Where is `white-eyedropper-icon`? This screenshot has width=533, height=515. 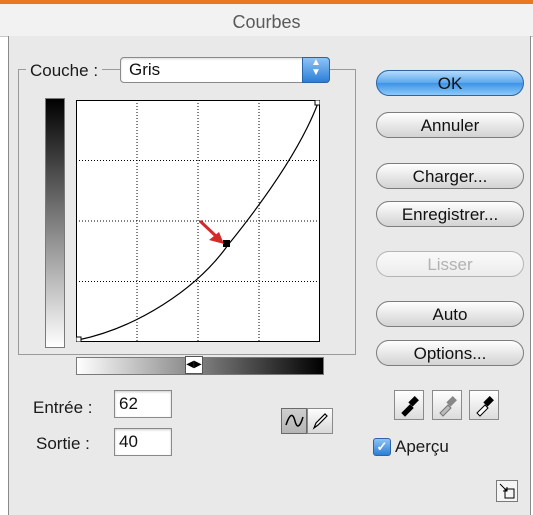 white-eyedropper-icon is located at coordinates (485, 406).